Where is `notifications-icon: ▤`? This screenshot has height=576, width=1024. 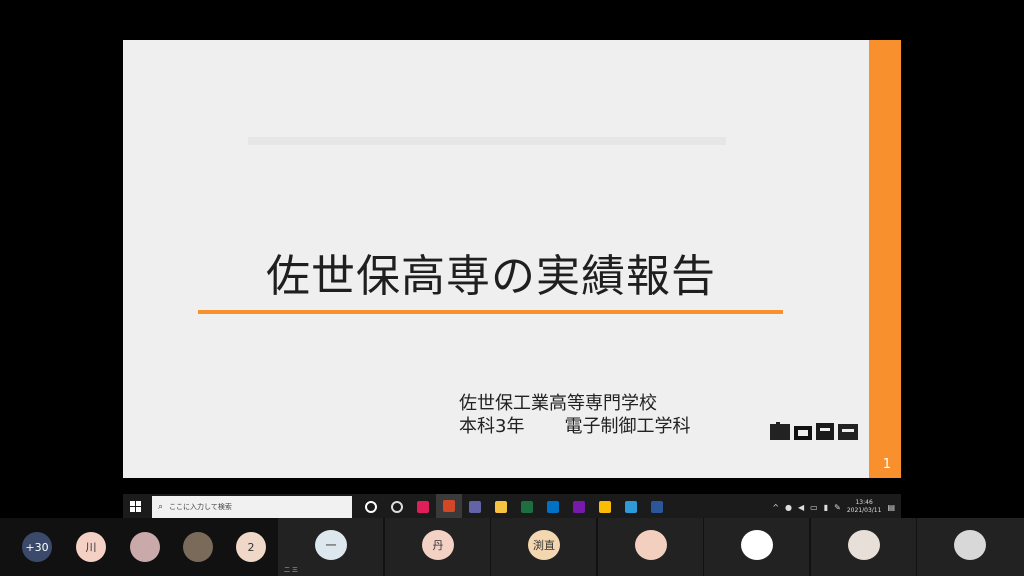
notifications-icon: ▤ is located at coordinates (891, 507).